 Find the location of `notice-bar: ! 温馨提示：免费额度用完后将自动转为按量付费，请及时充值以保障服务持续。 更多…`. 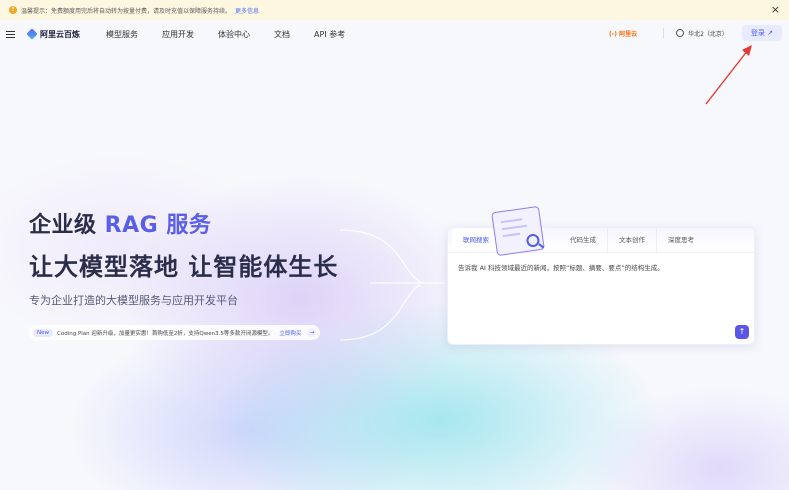

notice-bar: ! 温馨提示：免费额度用完后将自动转为按量付费，请及时充值以保障服务持续。 更多… is located at coordinates (394, 10).